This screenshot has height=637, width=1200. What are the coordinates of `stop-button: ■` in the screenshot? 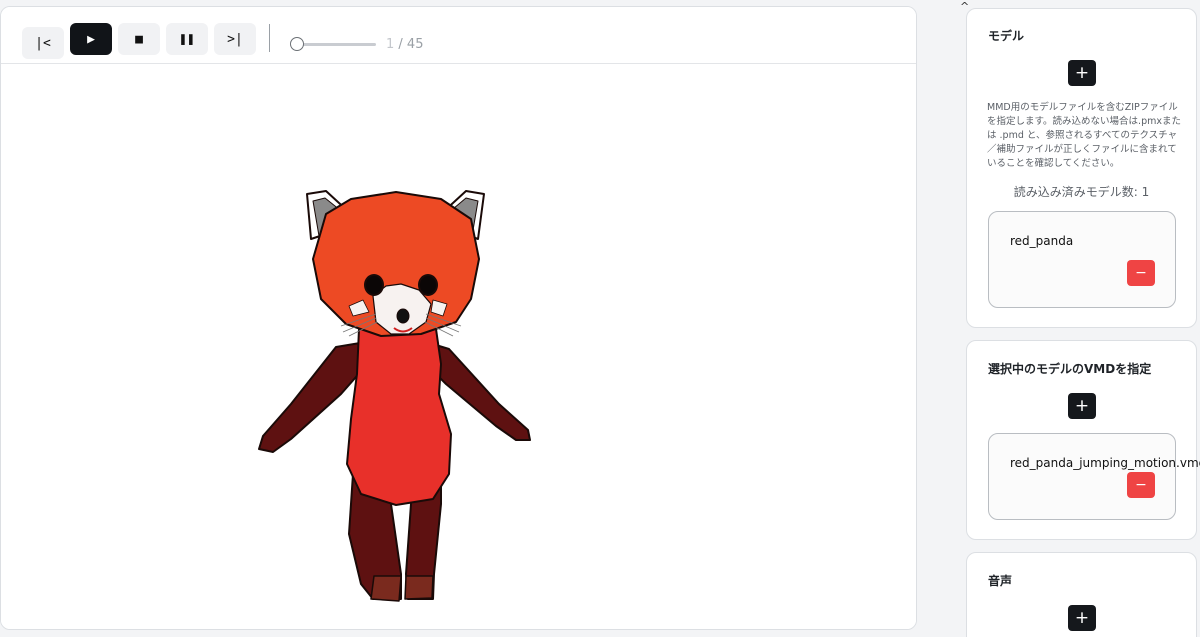 It's located at (139, 39).